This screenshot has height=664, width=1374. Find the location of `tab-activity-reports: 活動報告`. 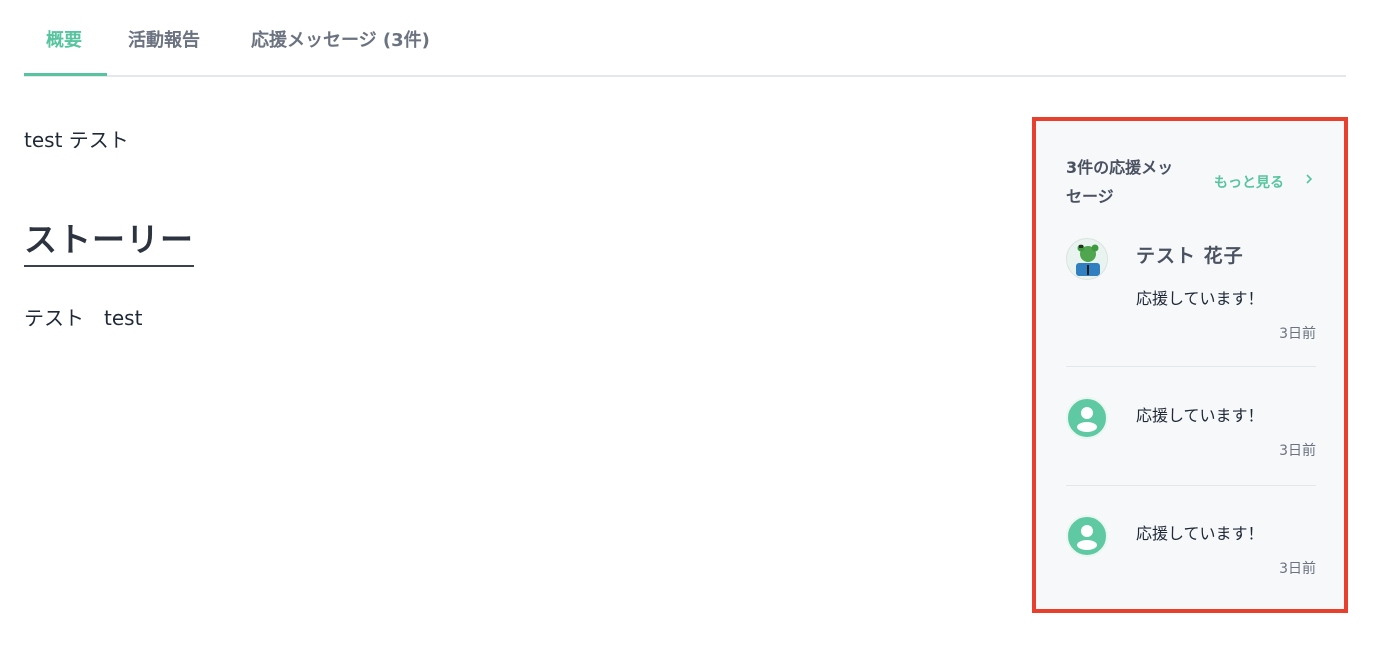

tab-activity-reports: 活動報告 is located at coordinates (164, 39).